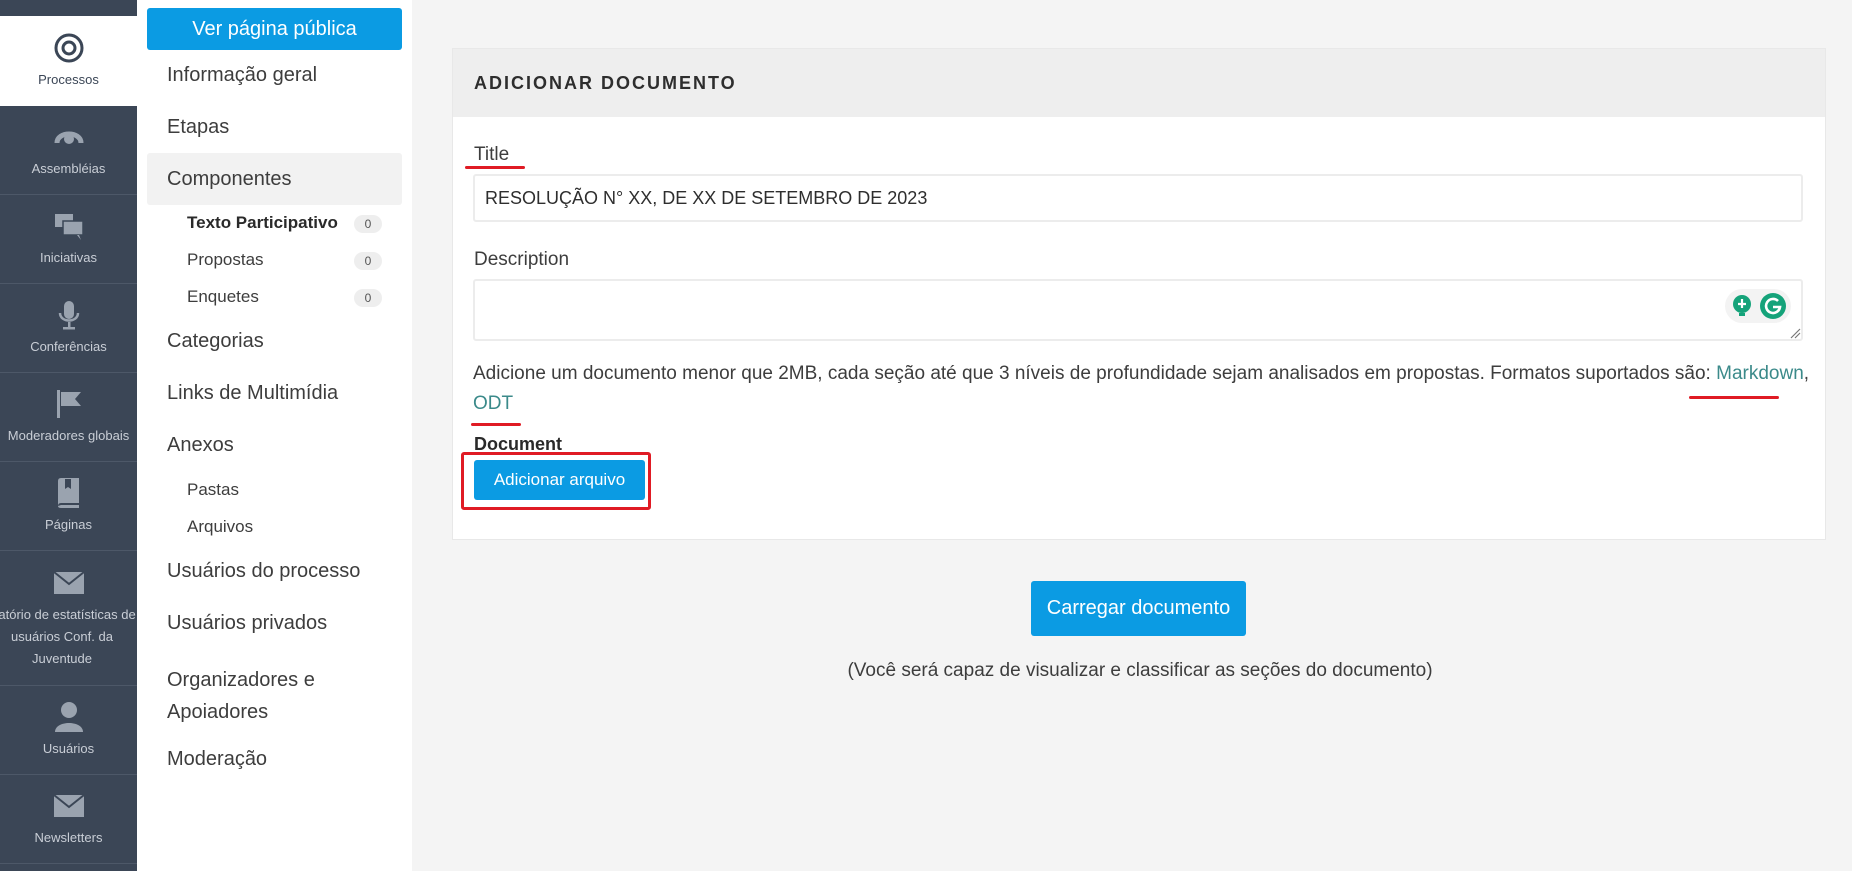  What do you see at coordinates (1795, 333) in the screenshot?
I see `resize-handle-icon` at bounding box center [1795, 333].